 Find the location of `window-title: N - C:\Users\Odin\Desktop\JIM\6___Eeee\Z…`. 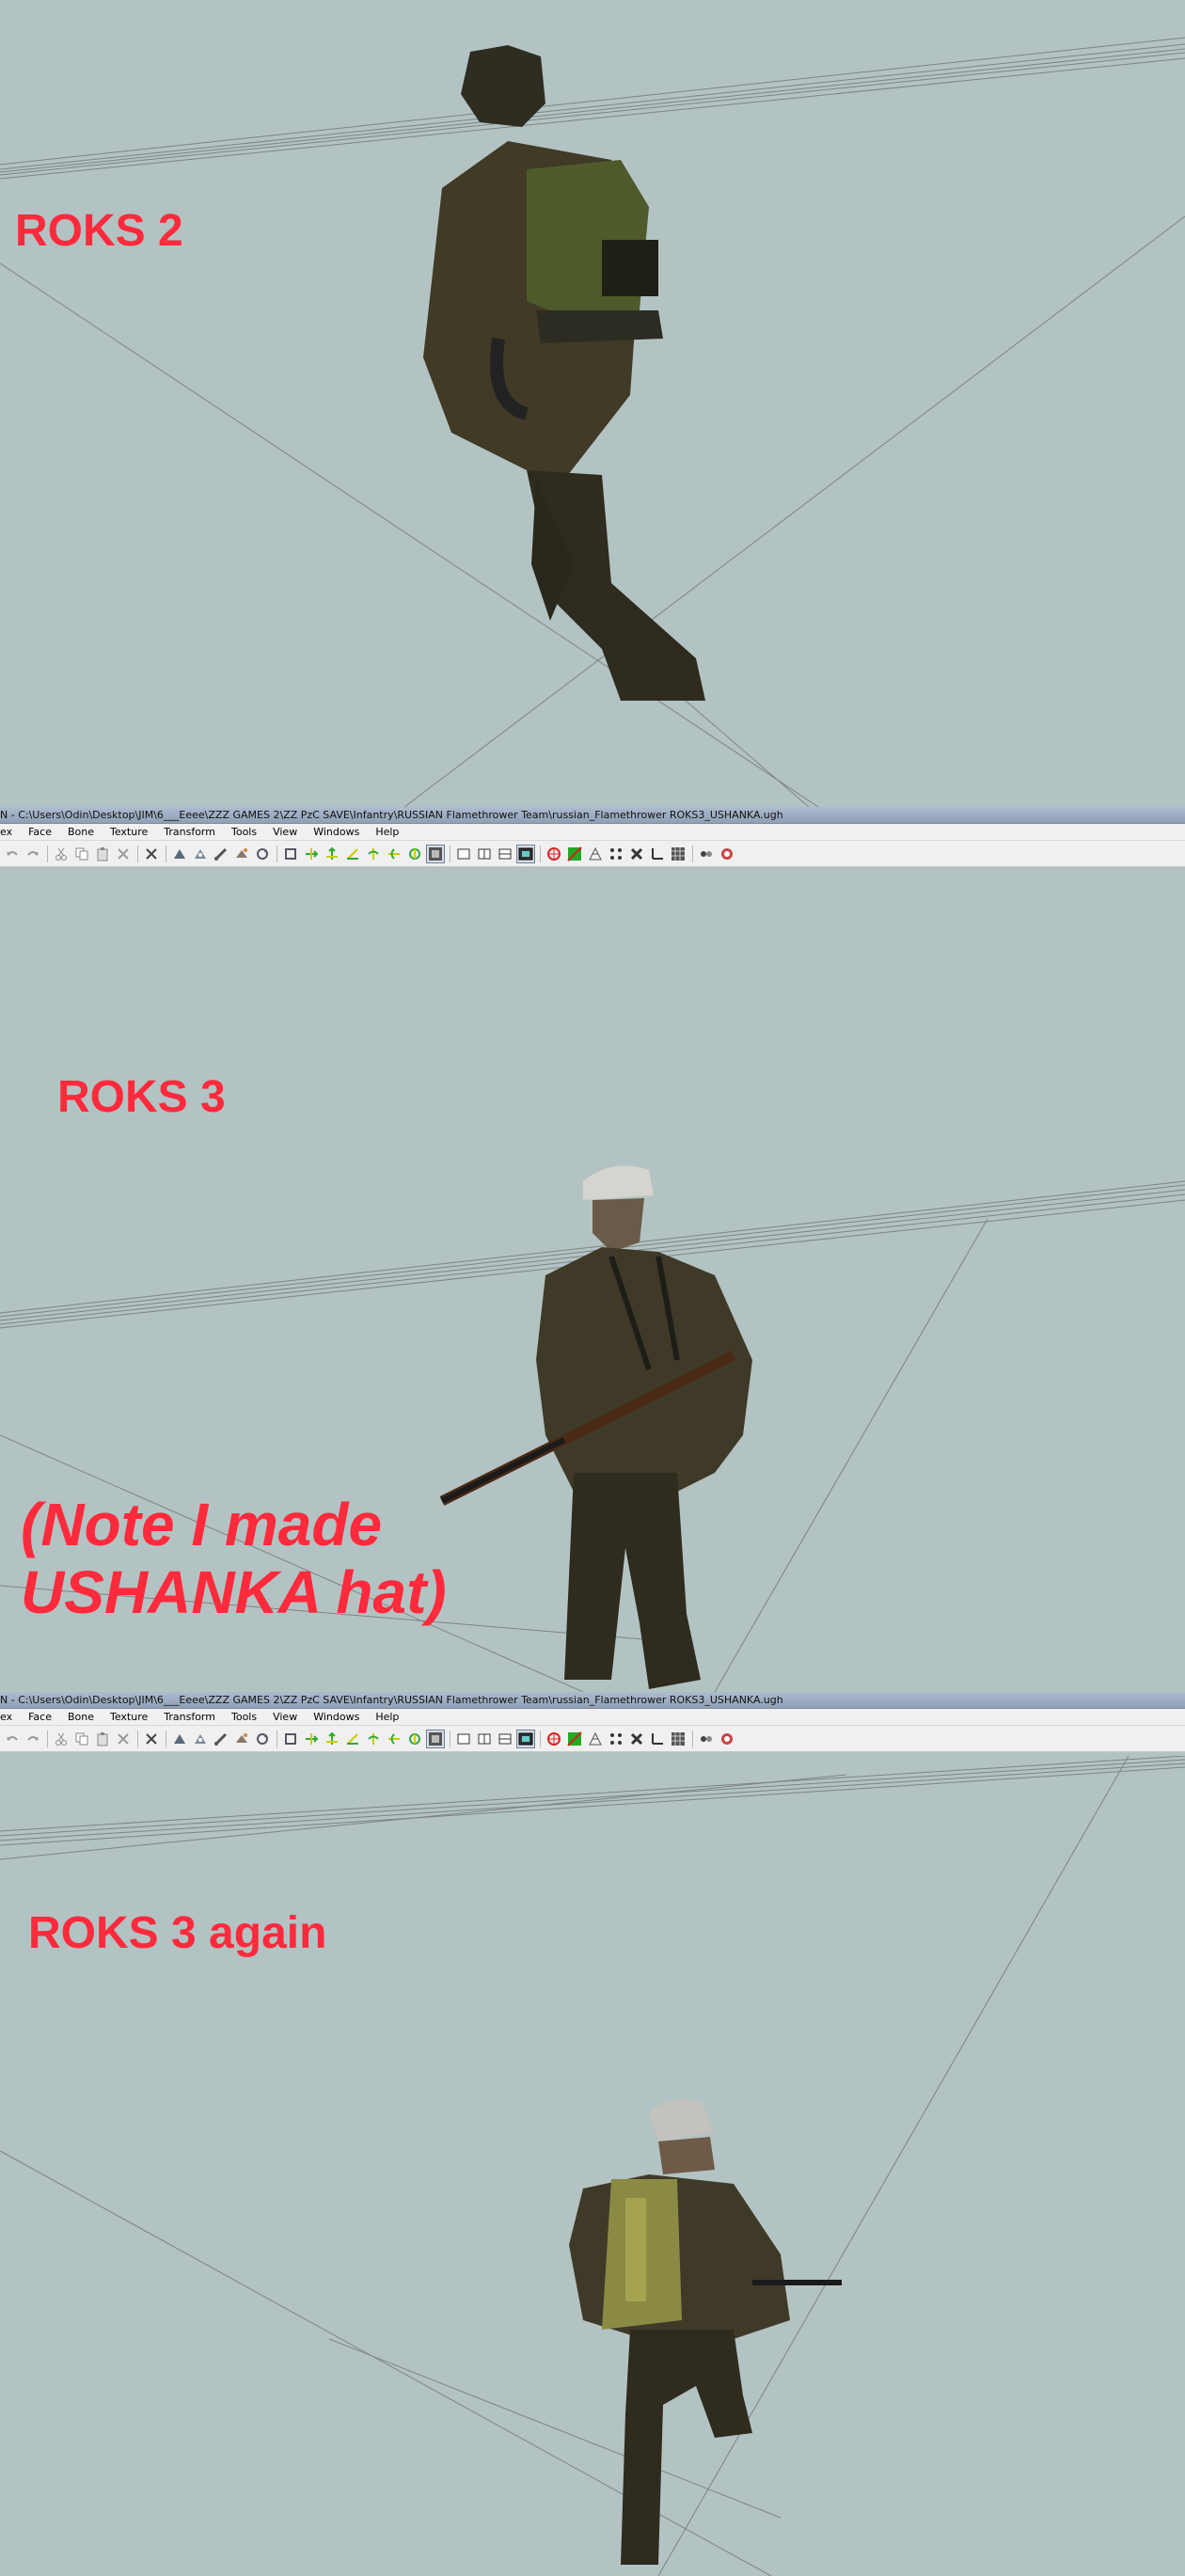

window-title: N - C:\Users\Odin\Desktop\JIM\6___Eeee\Z… is located at coordinates (592, 815).